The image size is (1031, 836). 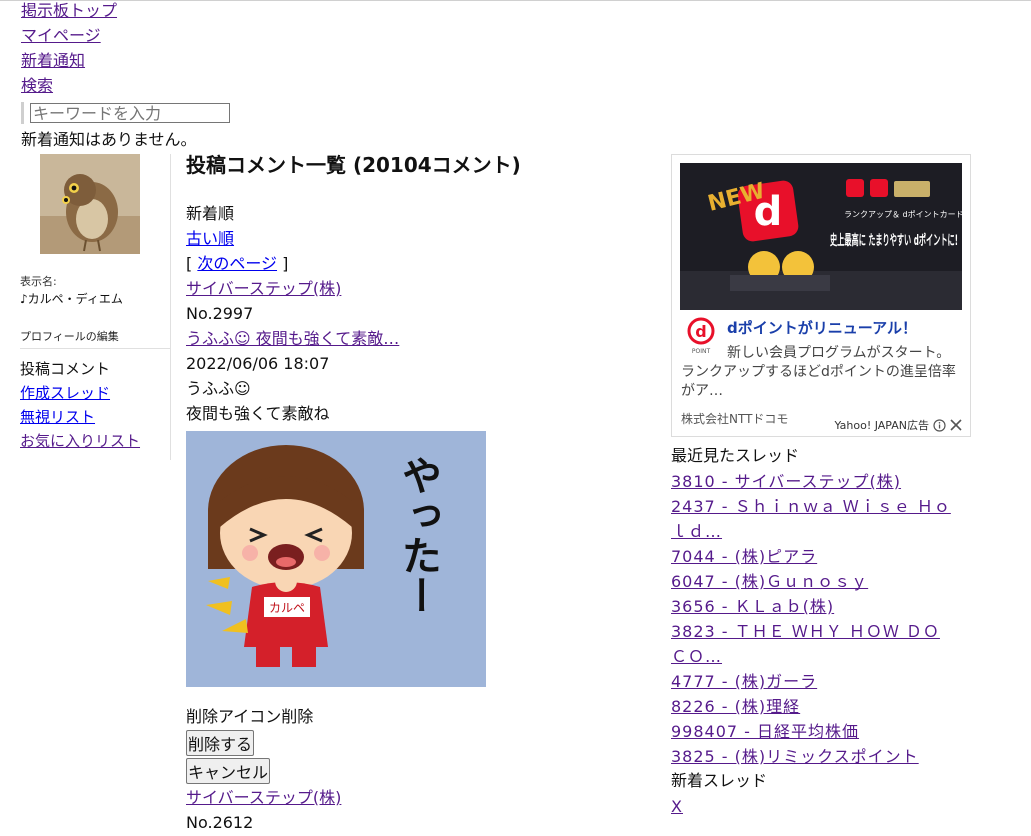 I want to click on top-nav: 掲示板トップ マイページ 新着通知 検索, so click(x=69, y=50).